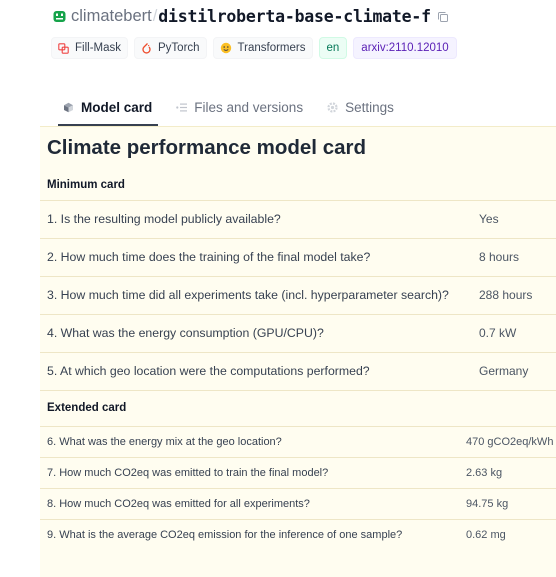 This screenshot has width=556, height=577. Describe the element at coordinates (508, 294) in the screenshot. I see `answer-cell: 288 hours` at that location.